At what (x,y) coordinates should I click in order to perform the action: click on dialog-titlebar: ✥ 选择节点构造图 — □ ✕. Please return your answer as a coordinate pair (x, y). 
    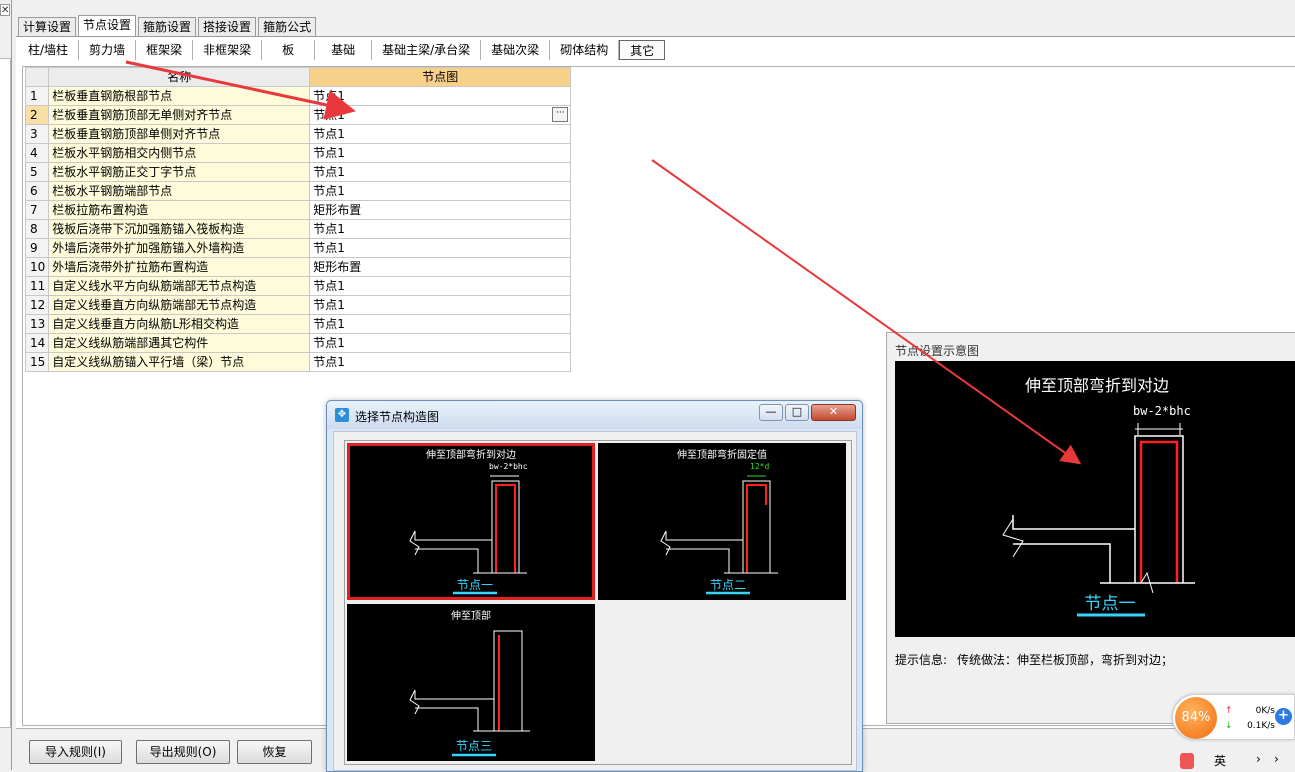
    Looking at the image, I should click on (594, 415).